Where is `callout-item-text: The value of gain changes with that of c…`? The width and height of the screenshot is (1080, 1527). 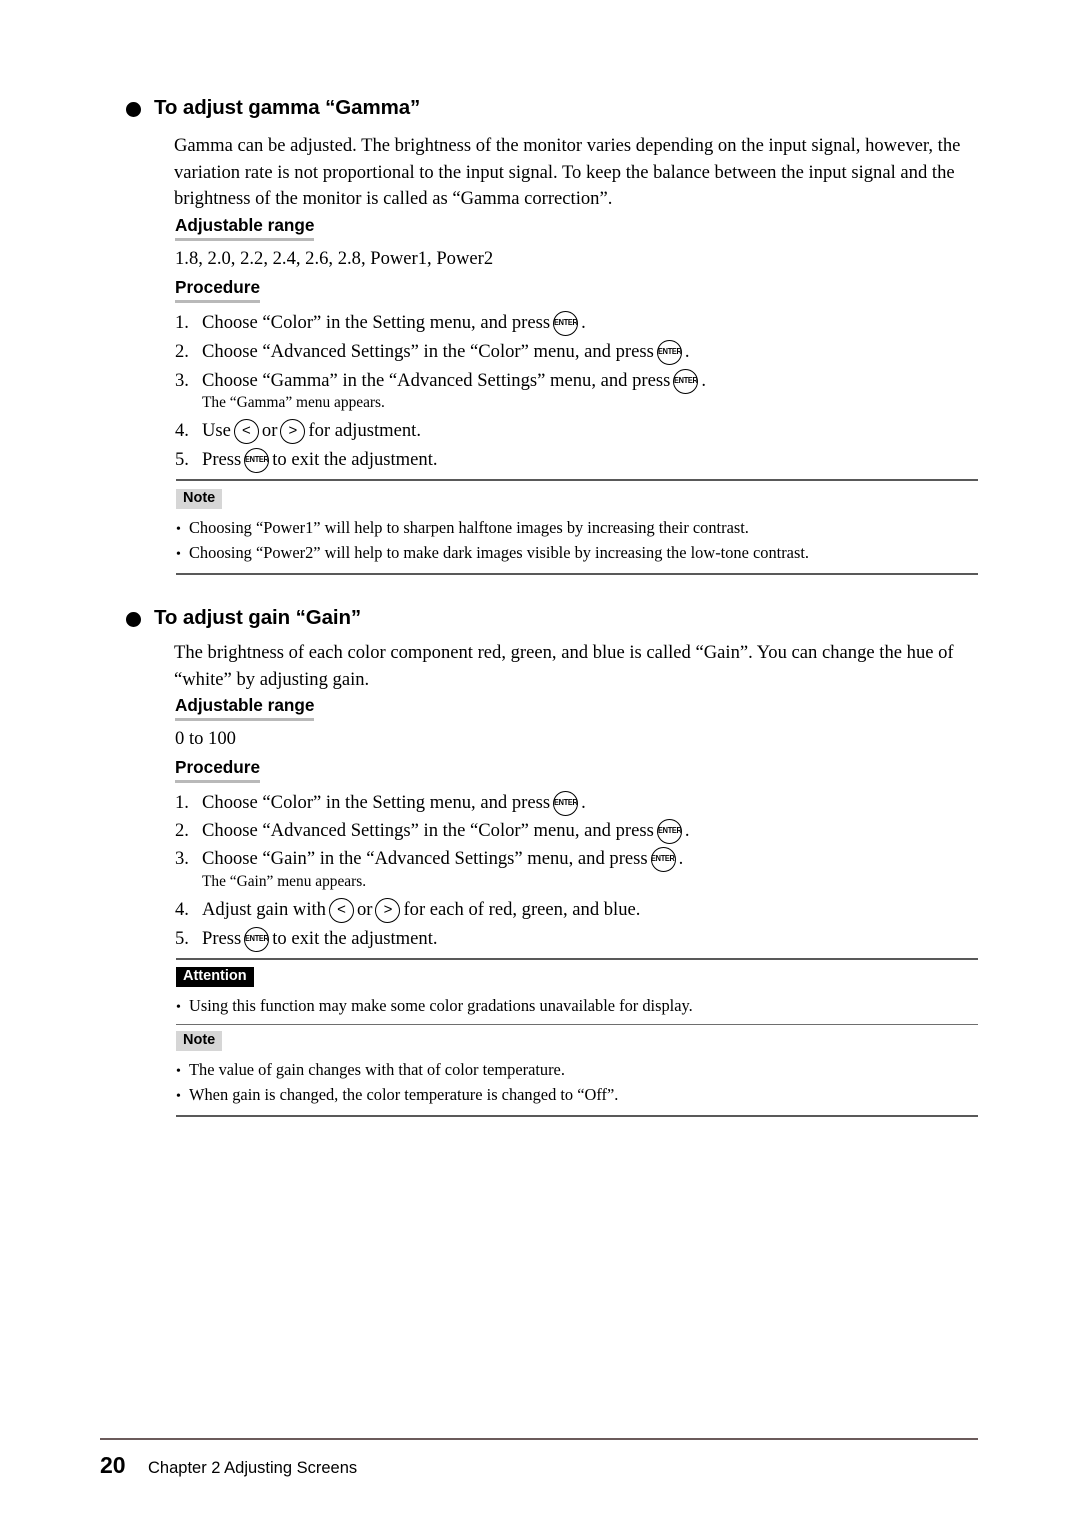 callout-item-text: The value of gain changes with that of c… is located at coordinates (377, 1069).